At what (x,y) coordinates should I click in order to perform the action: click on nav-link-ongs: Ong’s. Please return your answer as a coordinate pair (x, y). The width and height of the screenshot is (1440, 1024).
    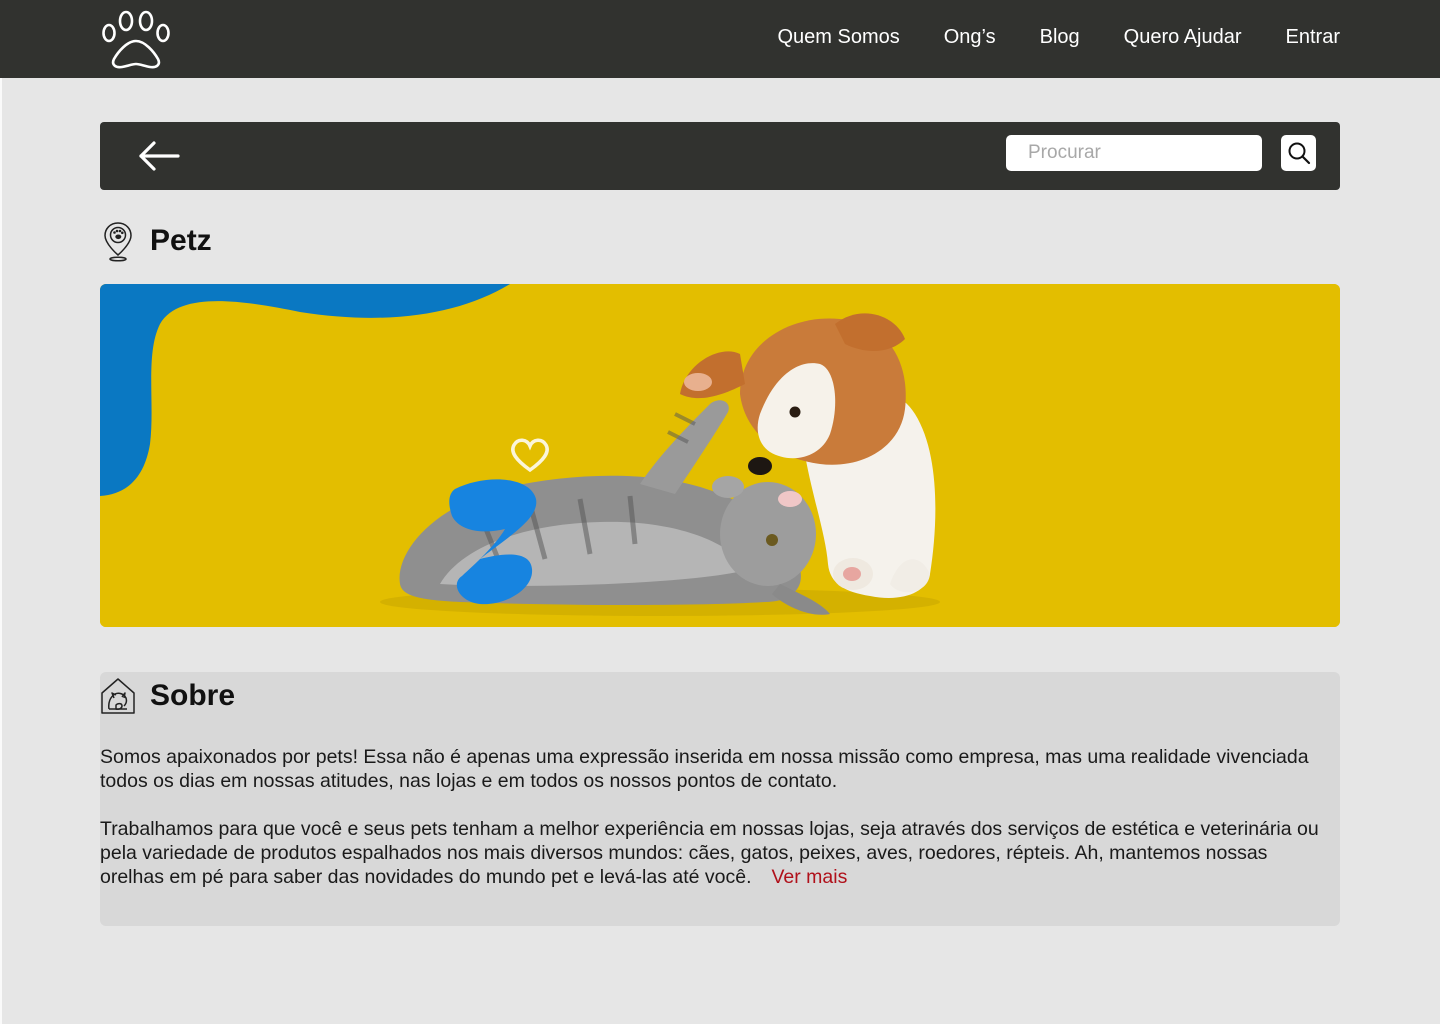
    Looking at the image, I should click on (970, 37).